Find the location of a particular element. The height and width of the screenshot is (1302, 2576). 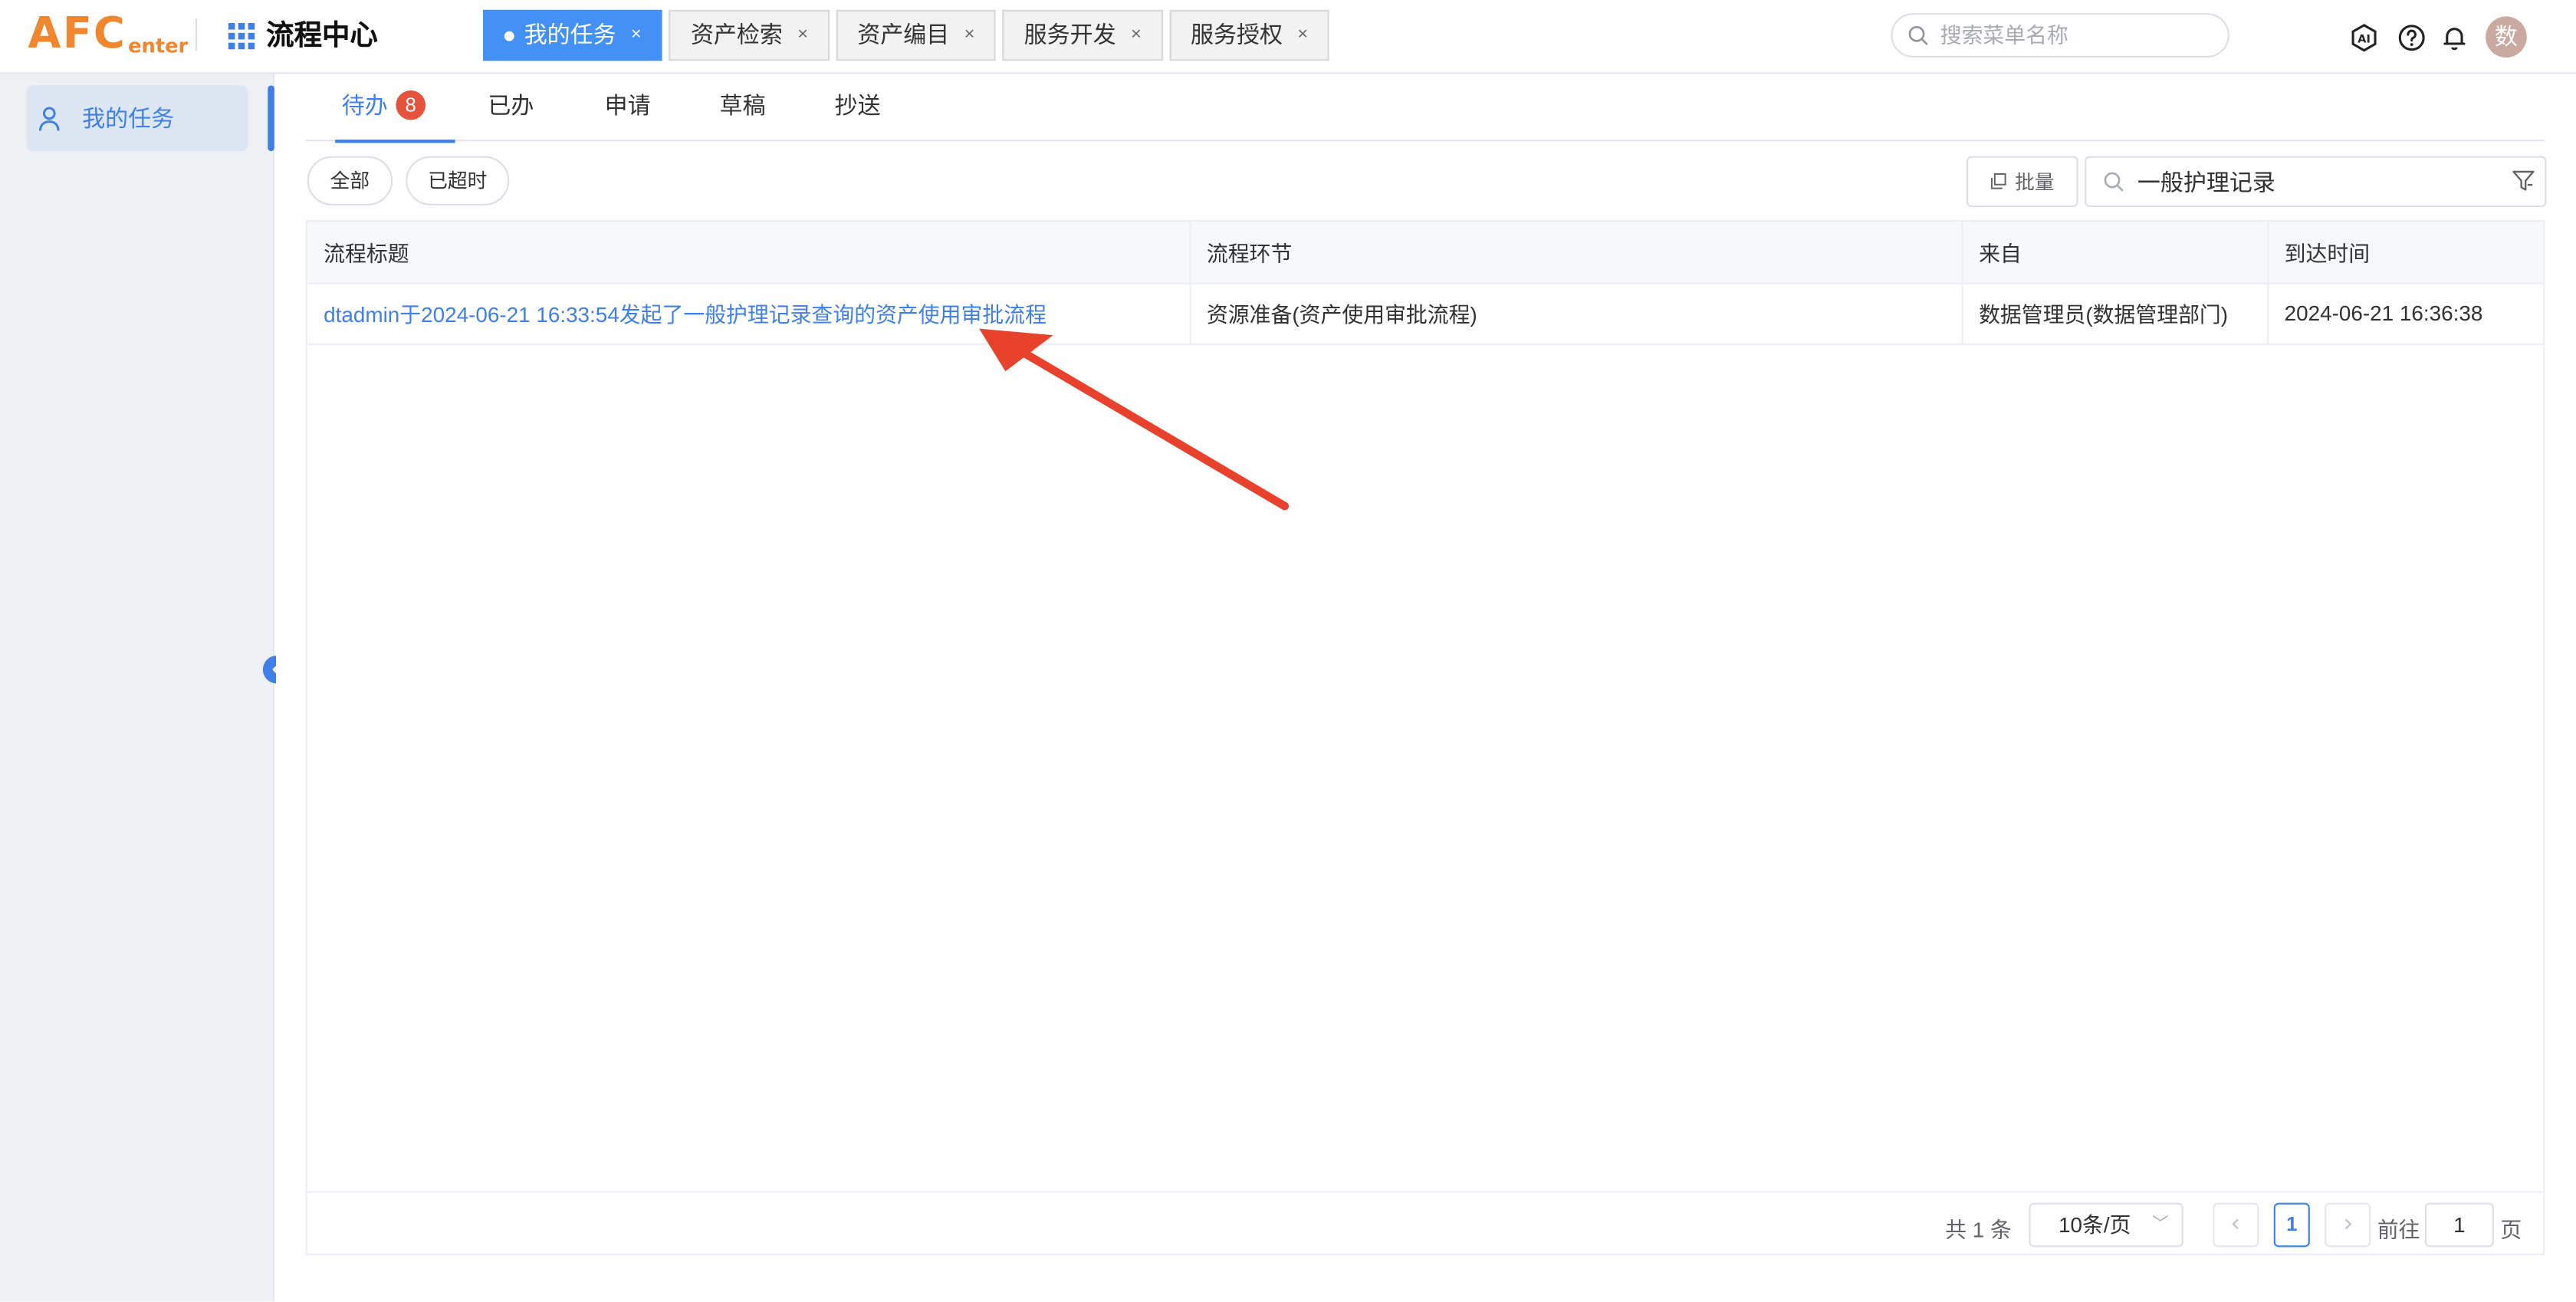

tab-done: 已办 is located at coordinates (511, 108).